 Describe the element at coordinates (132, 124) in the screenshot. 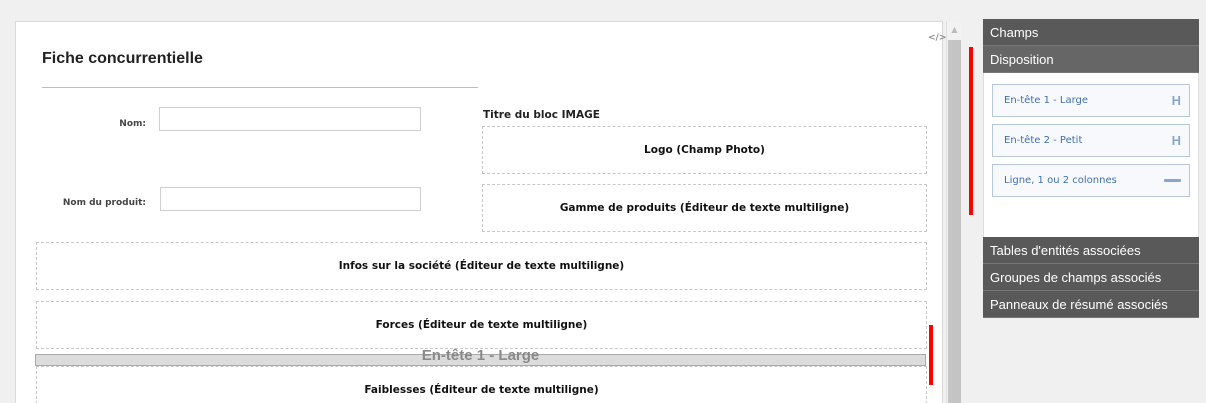

I see `nom-label: Nom:` at that location.